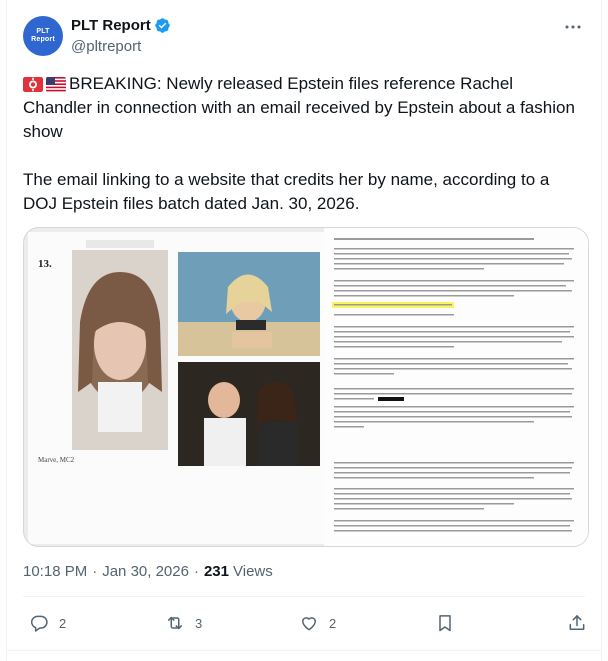  What do you see at coordinates (33, 84) in the screenshot?
I see `siren-emoji-icon` at bounding box center [33, 84].